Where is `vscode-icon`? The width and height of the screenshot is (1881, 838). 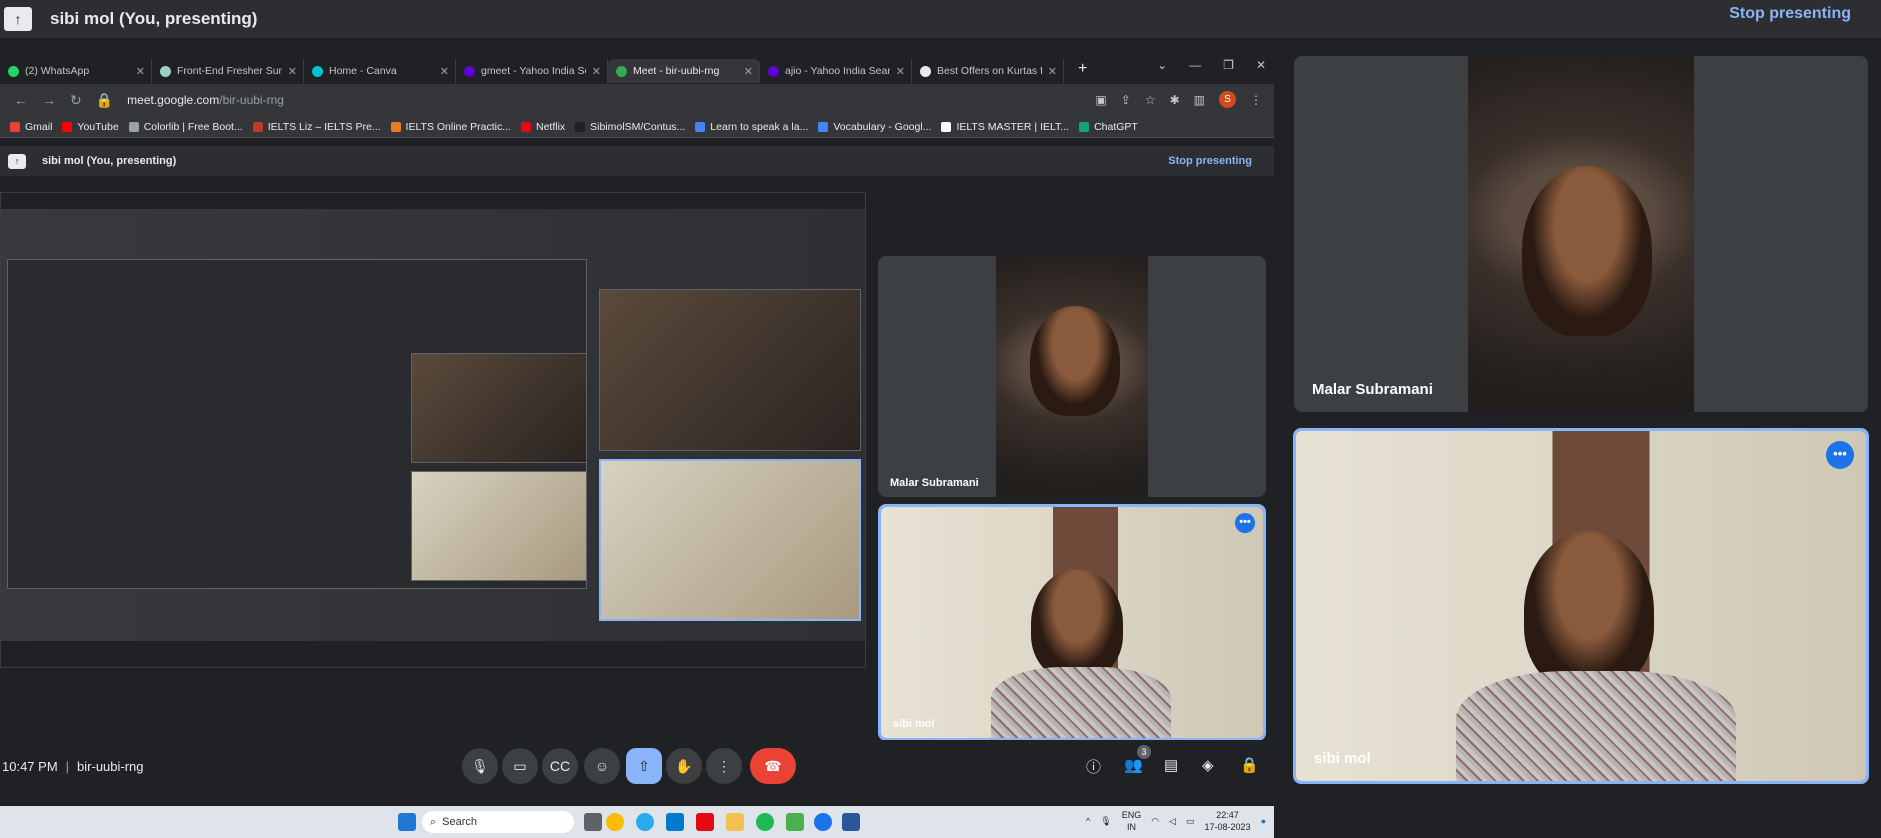
vscode-icon is located at coordinates (675, 822).